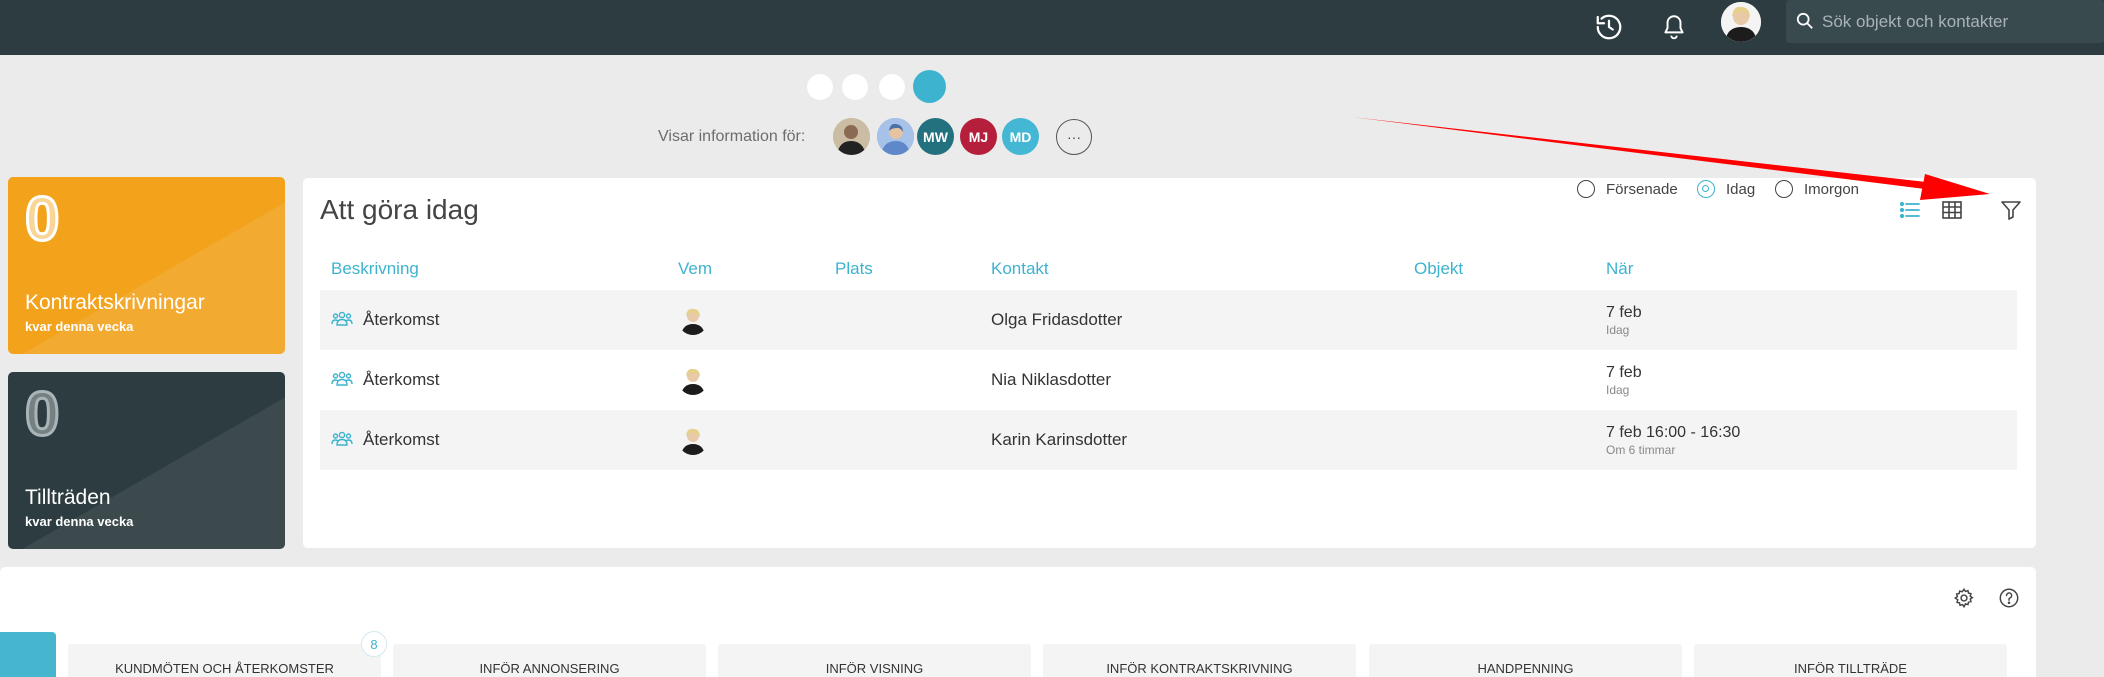  Describe the element at coordinates (1805, 23) in the screenshot. I see `search-icon` at that location.